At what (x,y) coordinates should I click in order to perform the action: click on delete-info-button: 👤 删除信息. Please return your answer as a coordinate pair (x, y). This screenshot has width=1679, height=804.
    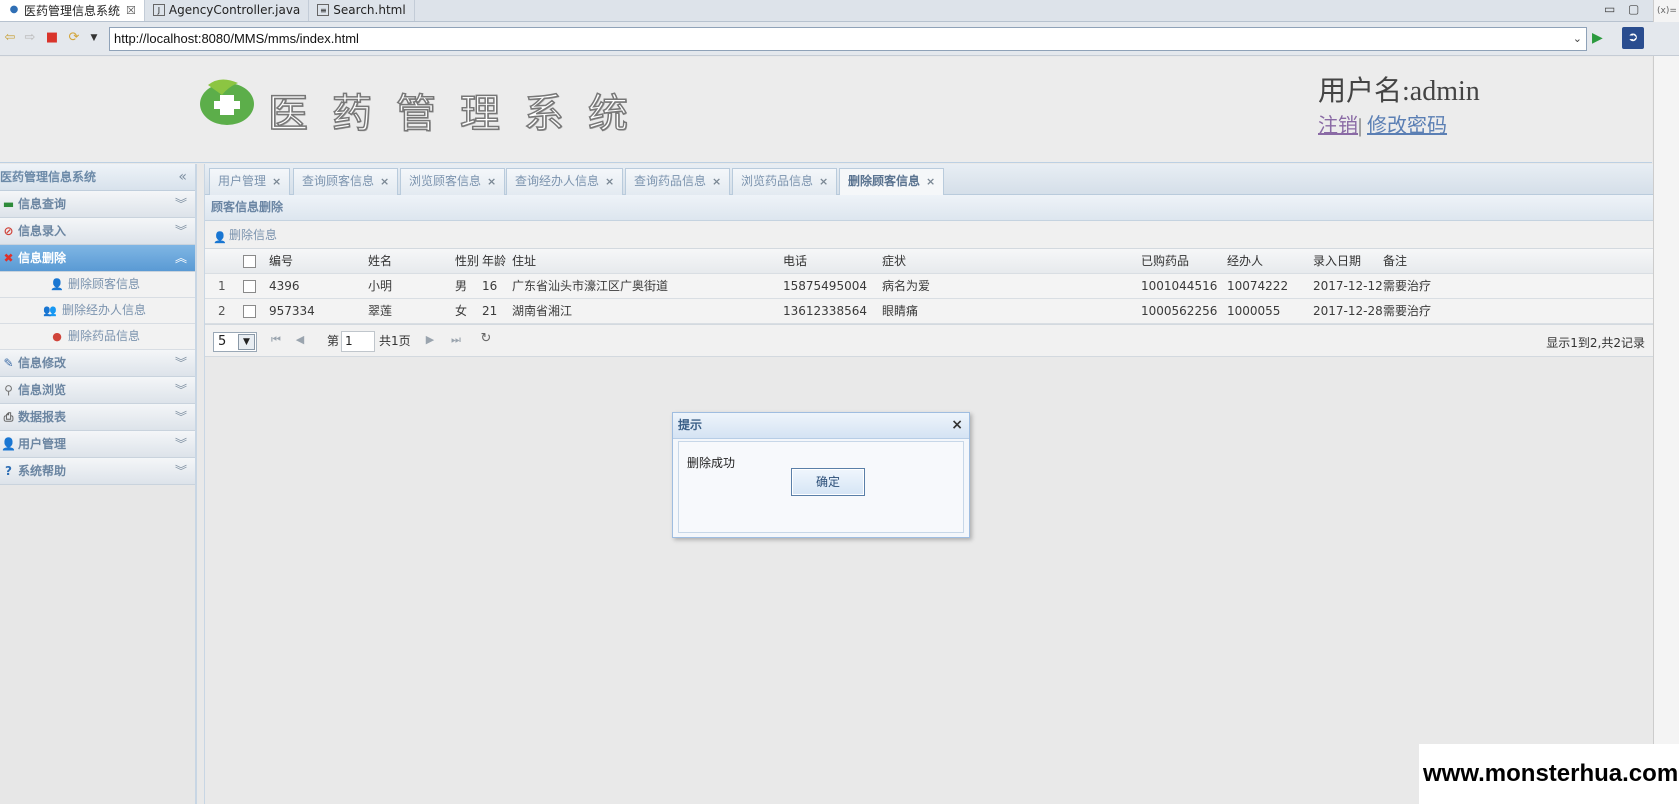
    Looking at the image, I should click on (245, 235).